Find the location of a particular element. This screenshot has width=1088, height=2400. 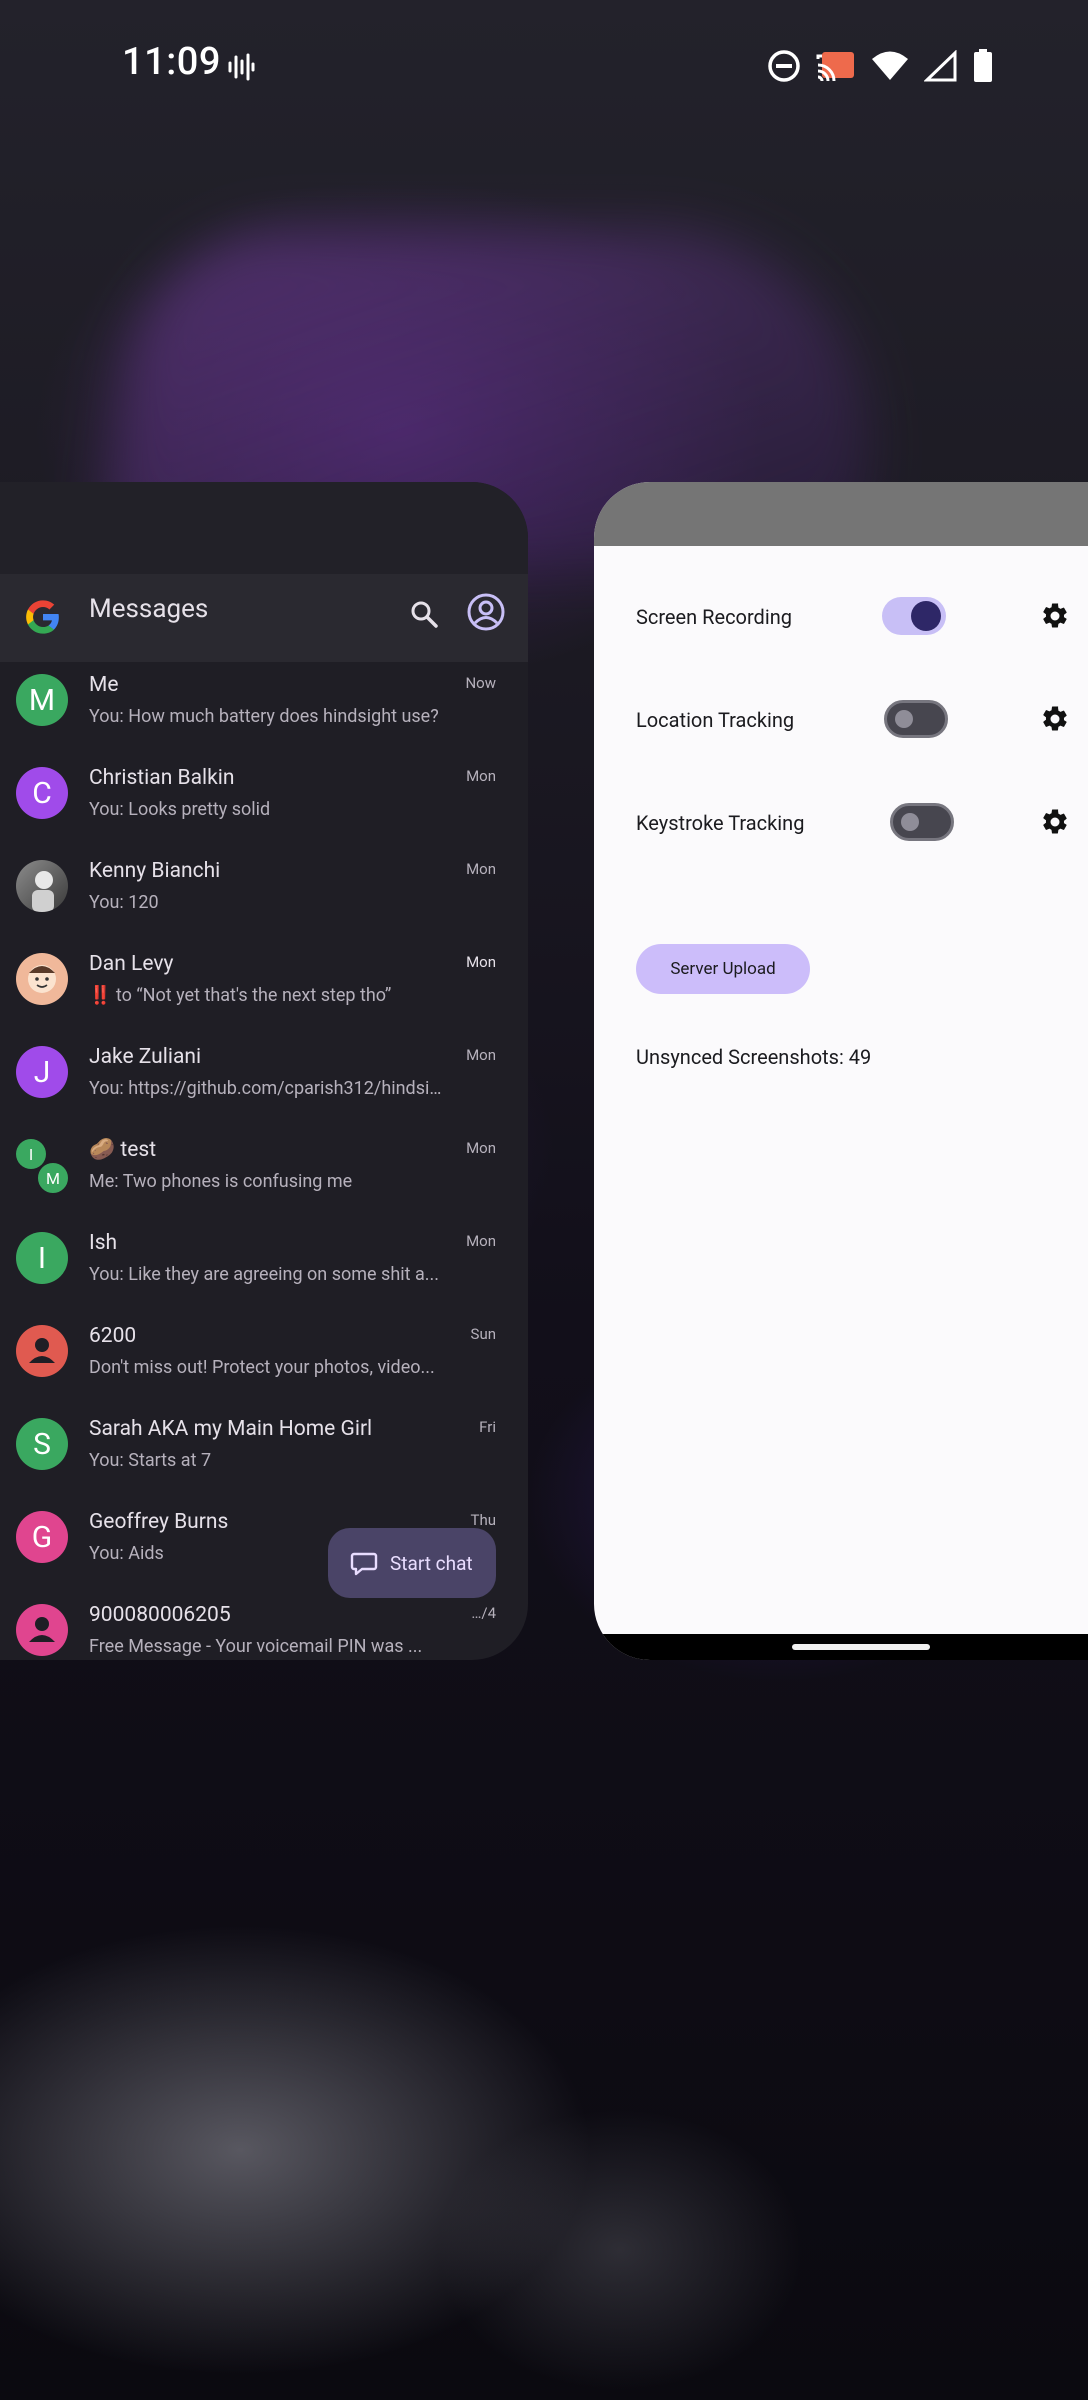

conversation-snippet: You: Aids is located at coordinates (126, 1553).